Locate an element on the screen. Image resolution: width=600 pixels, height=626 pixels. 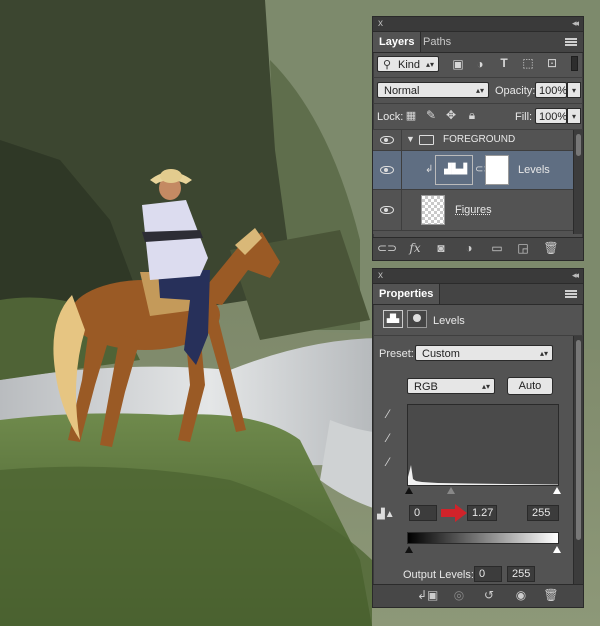
lock-position-icon: ✥ is located at coordinates (451, 115).